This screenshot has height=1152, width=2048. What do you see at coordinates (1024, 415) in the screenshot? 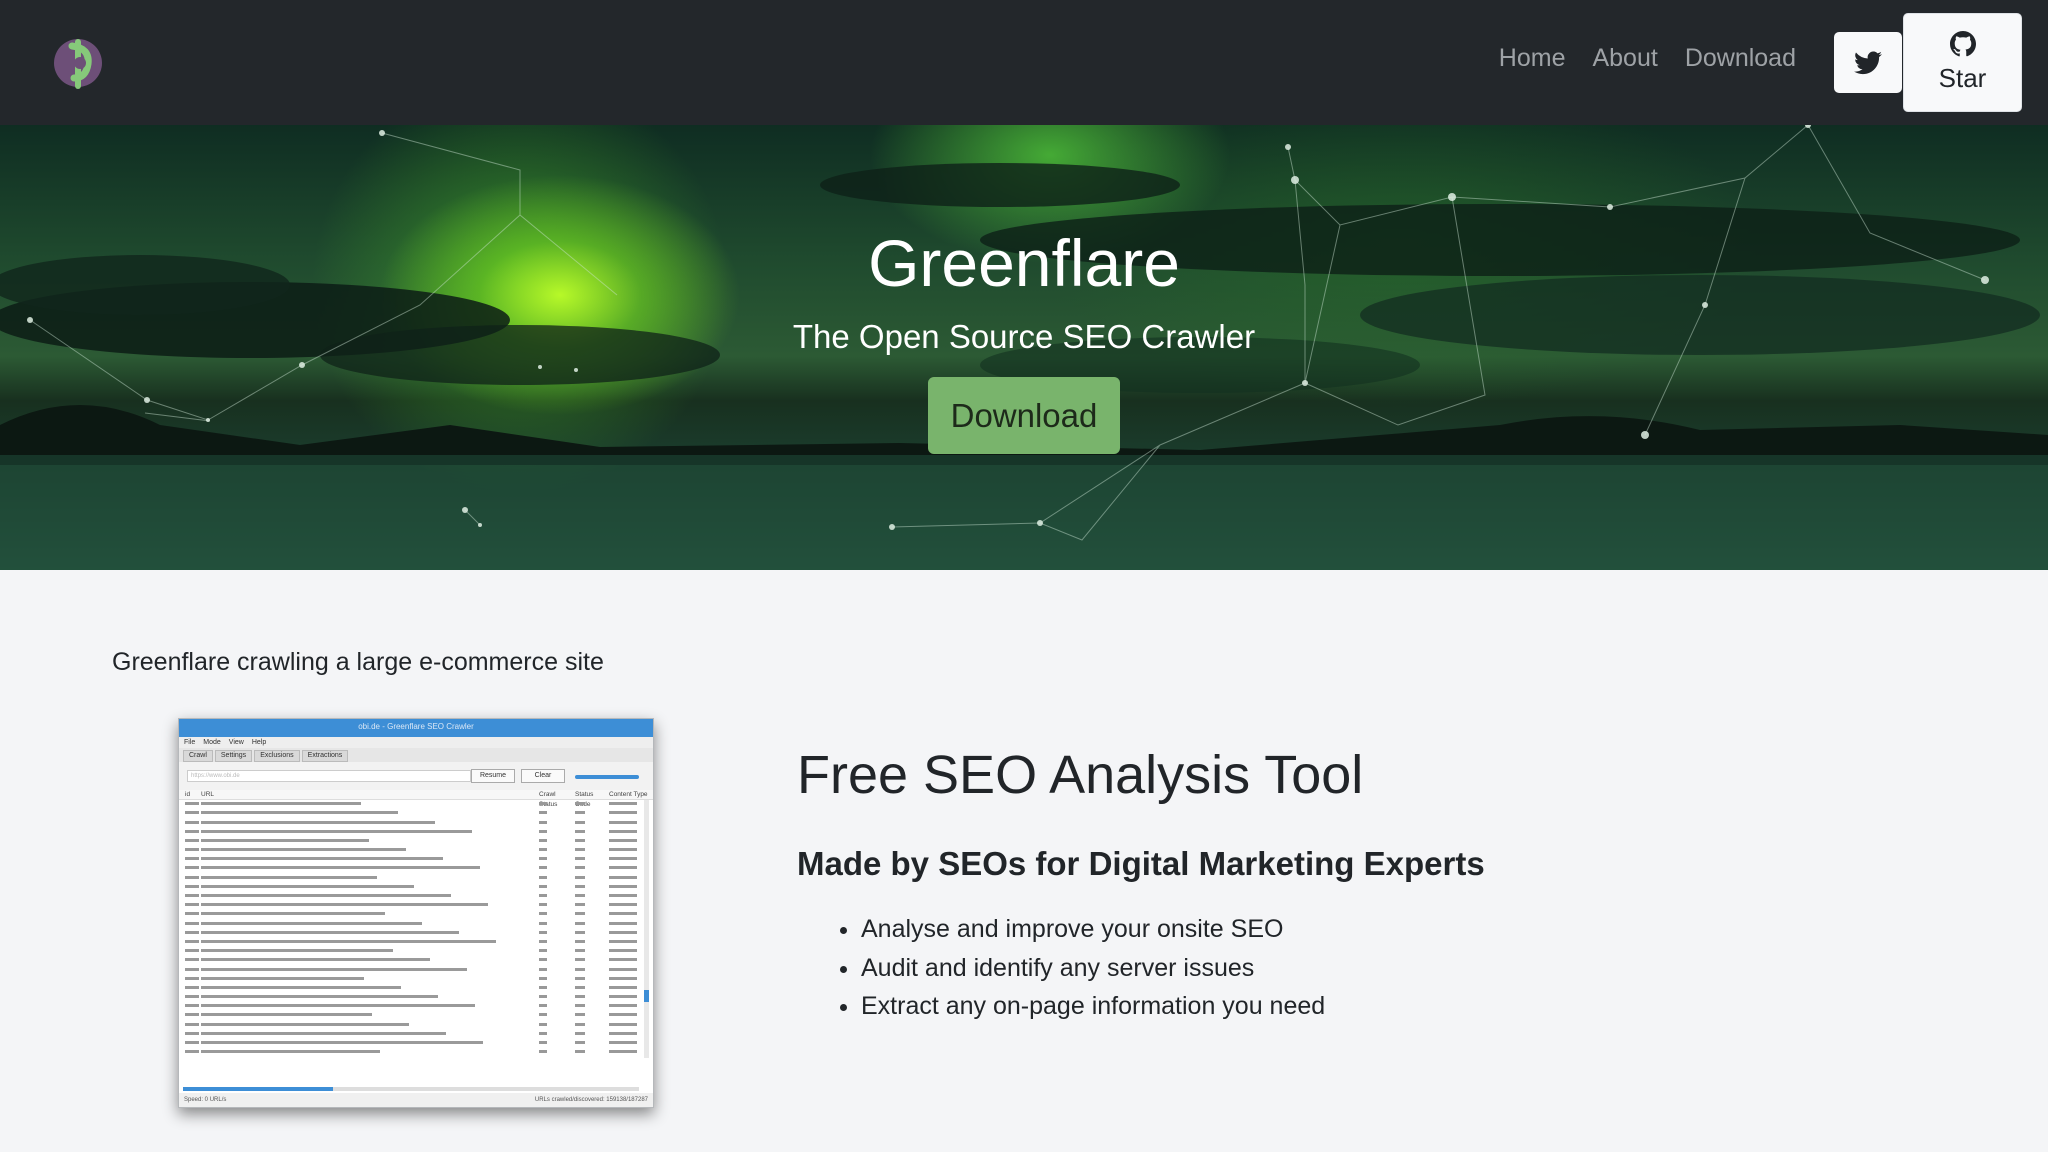
I see `hero-download-button: Download` at bounding box center [1024, 415].